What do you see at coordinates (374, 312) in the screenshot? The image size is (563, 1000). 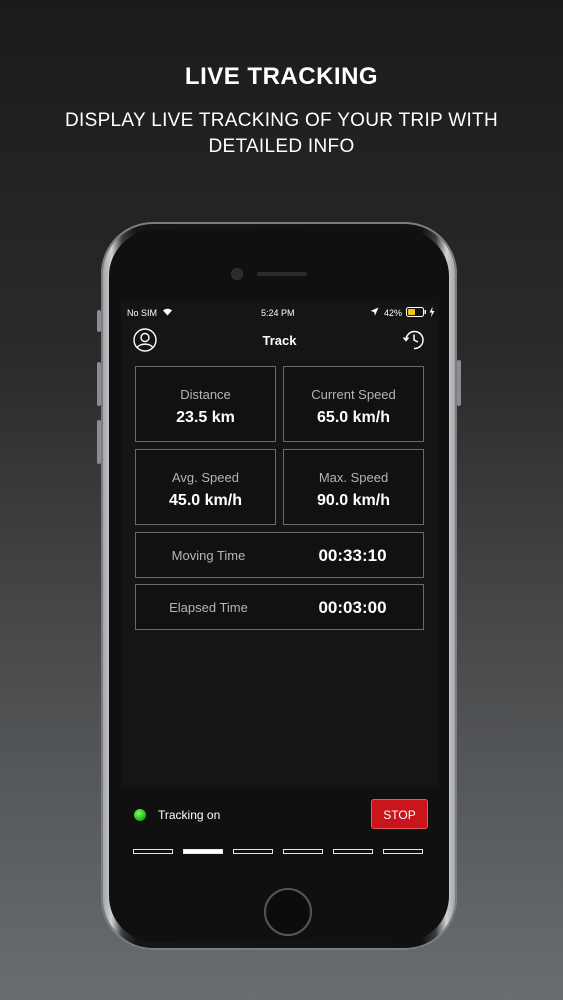 I see `location-arrow-icon` at bounding box center [374, 312].